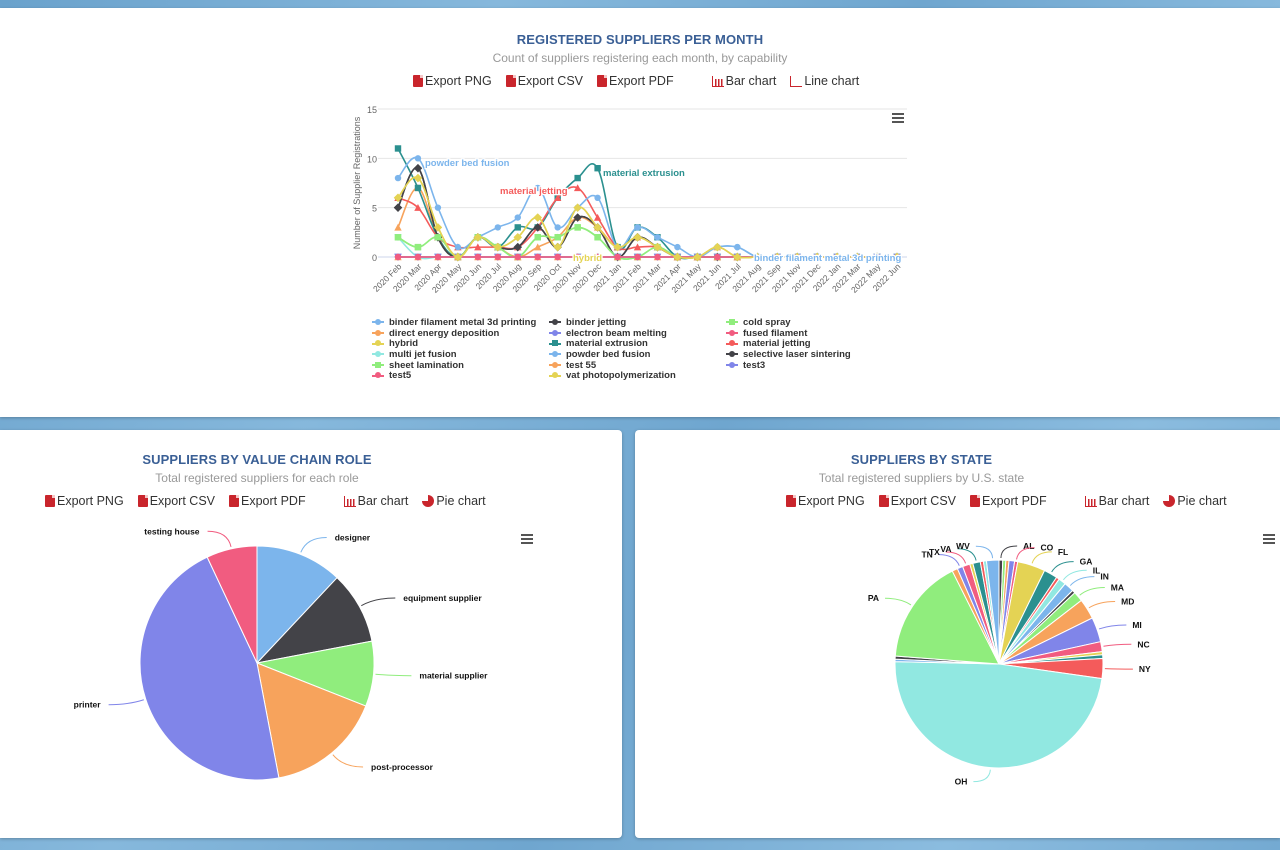 This screenshot has width=1280, height=850. What do you see at coordinates (172, 531) in the screenshot?
I see `slice-label: testing house` at bounding box center [172, 531].